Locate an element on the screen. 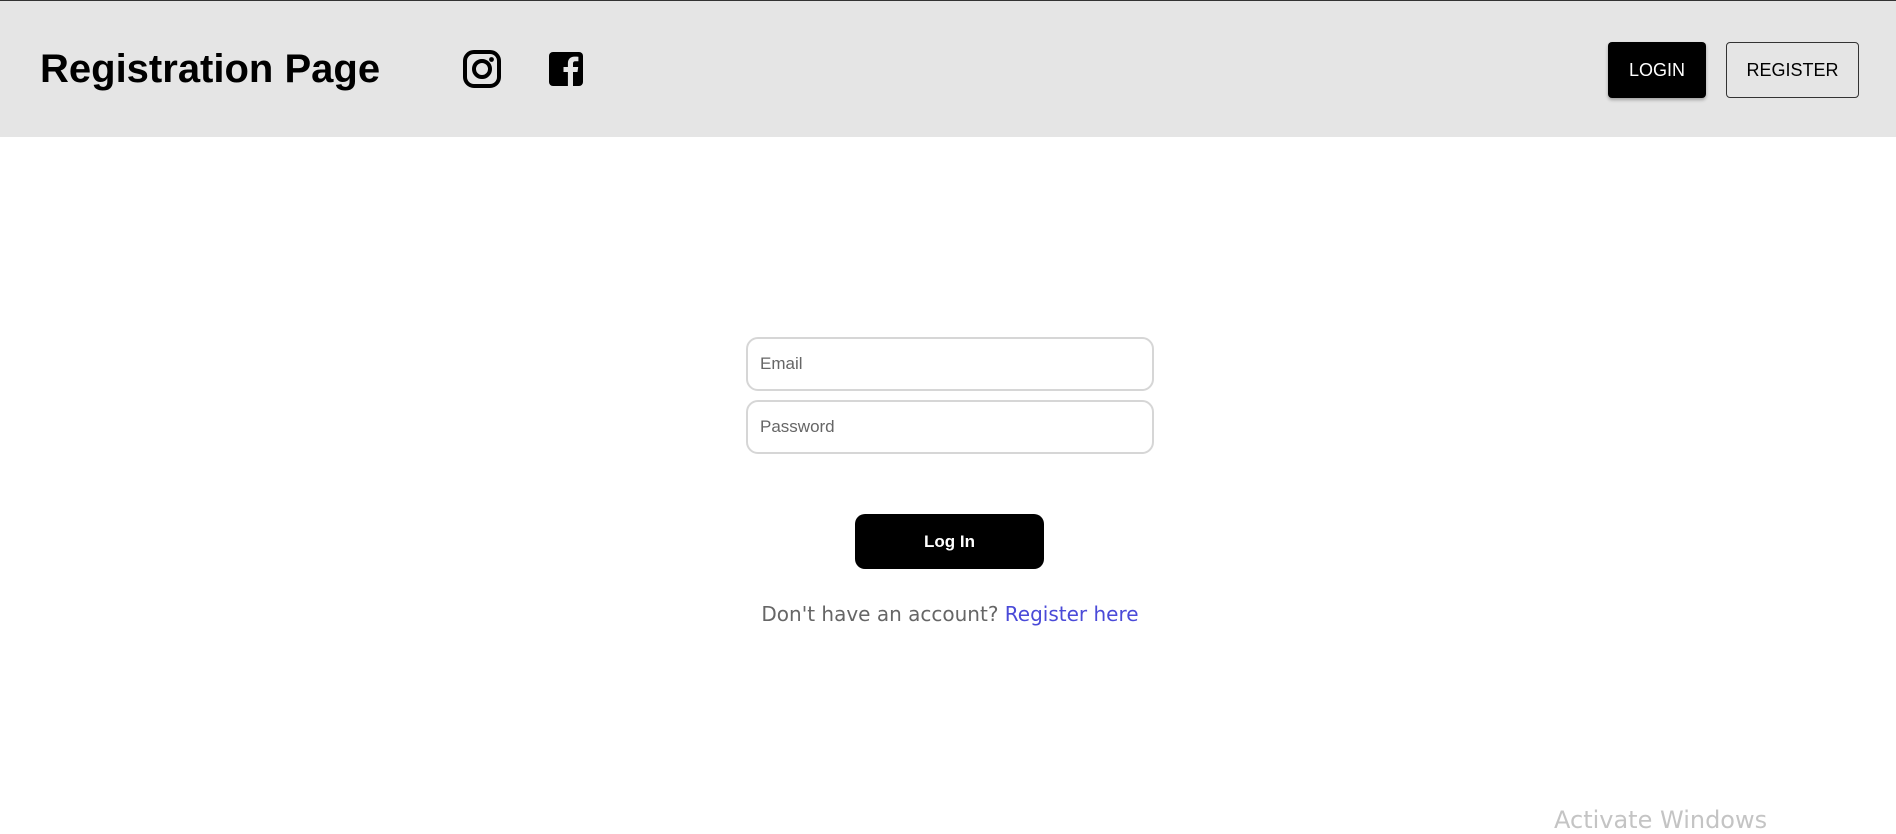 The width and height of the screenshot is (1896, 834). nav-login-button: LOGIN is located at coordinates (1657, 70).